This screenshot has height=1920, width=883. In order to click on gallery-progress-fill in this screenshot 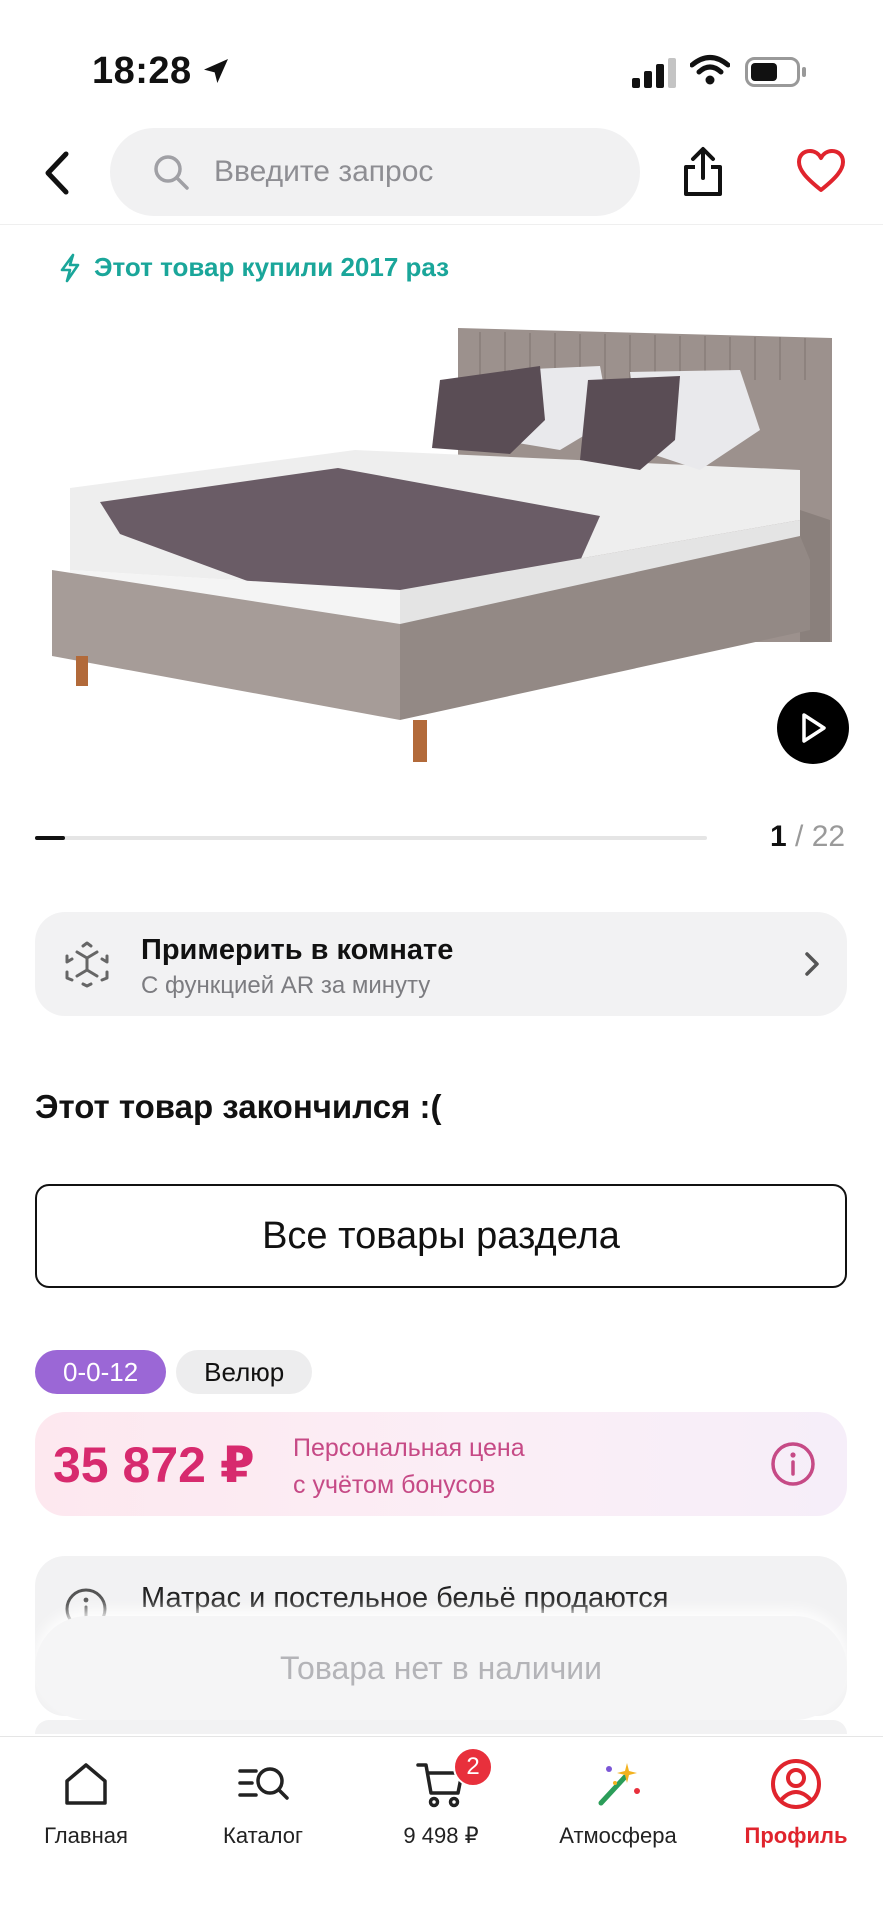, I will do `click(50, 838)`.